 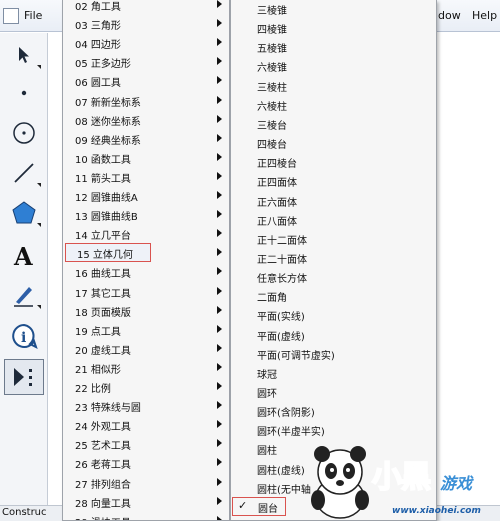 What do you see at coordinates (277, 165) in the screenshot?
I see `submenu-item-label: 正四棱台` at bounding box center [277, 165].